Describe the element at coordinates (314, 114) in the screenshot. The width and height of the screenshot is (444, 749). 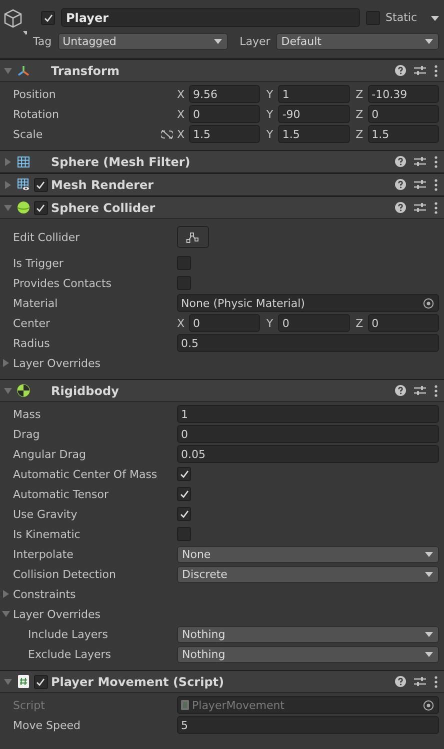
I see `number-field: -90` at that location.